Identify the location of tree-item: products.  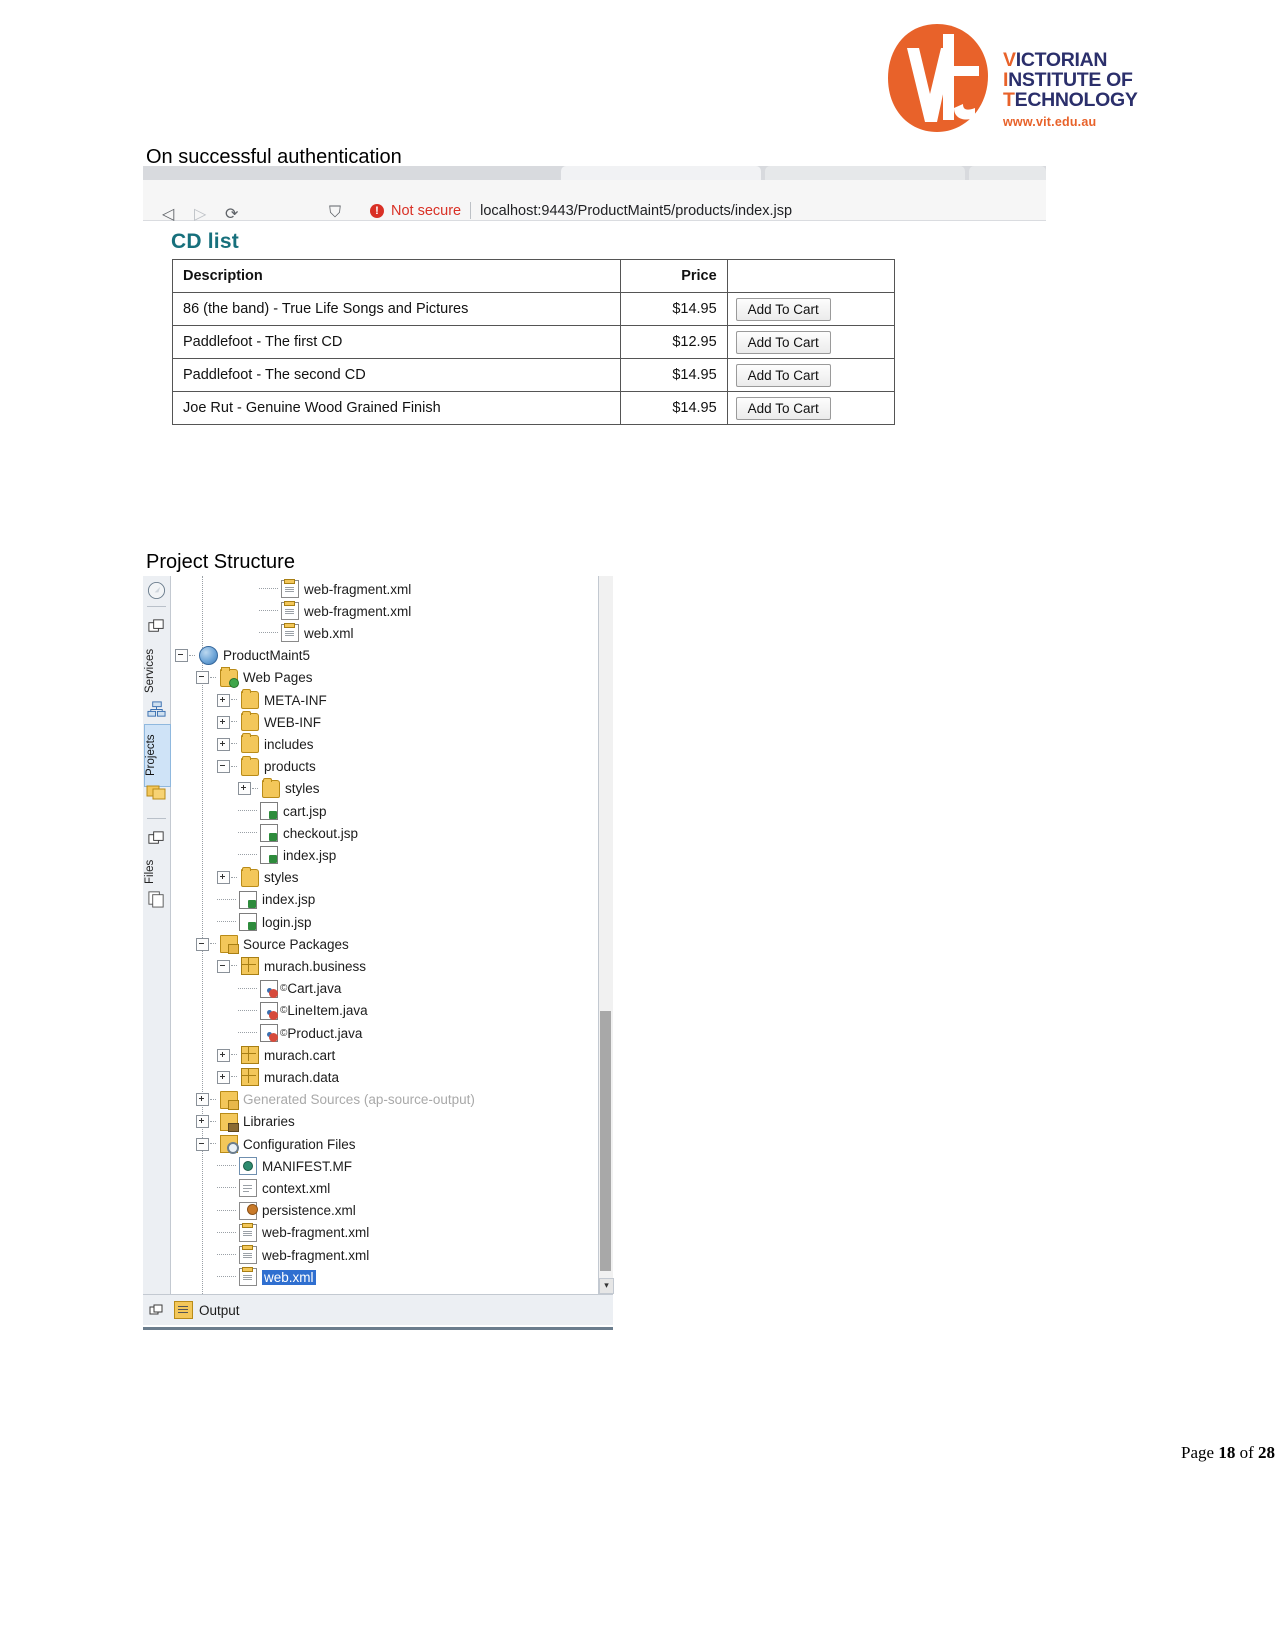
(243, 766).